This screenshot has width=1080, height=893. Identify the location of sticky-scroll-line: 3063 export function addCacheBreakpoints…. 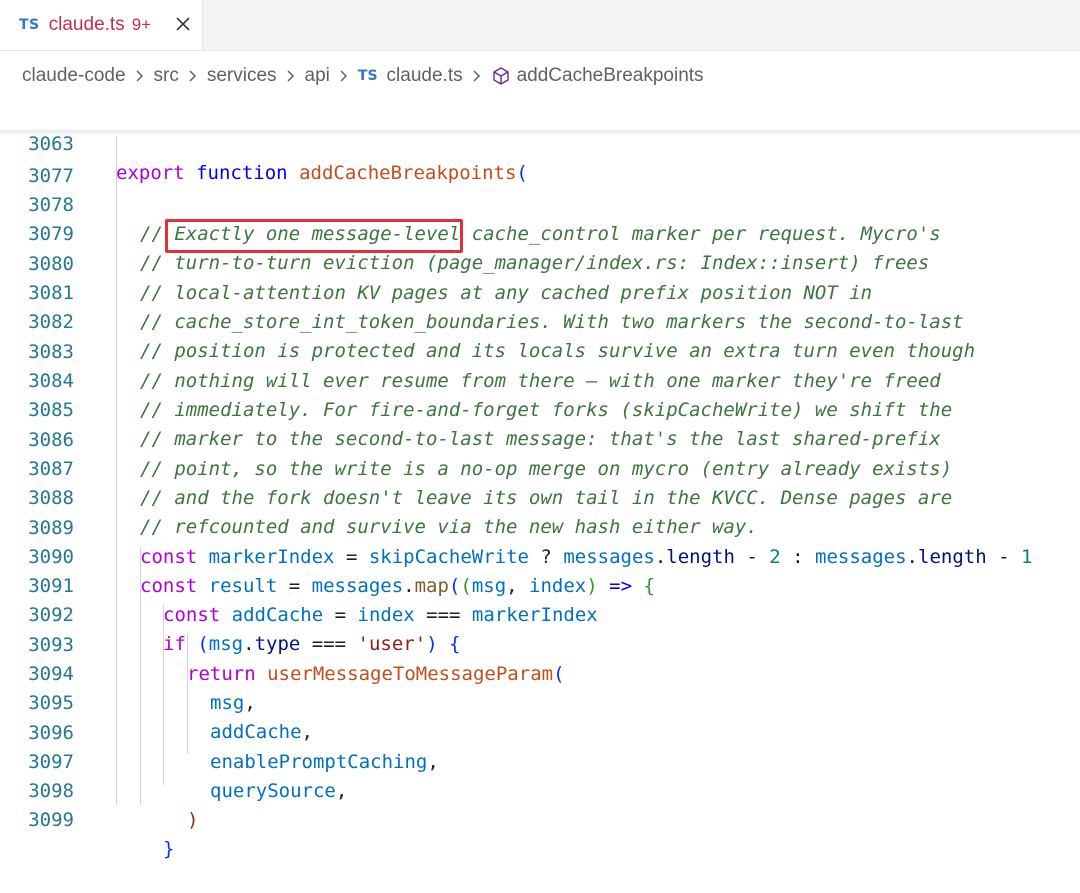
(540, 142).